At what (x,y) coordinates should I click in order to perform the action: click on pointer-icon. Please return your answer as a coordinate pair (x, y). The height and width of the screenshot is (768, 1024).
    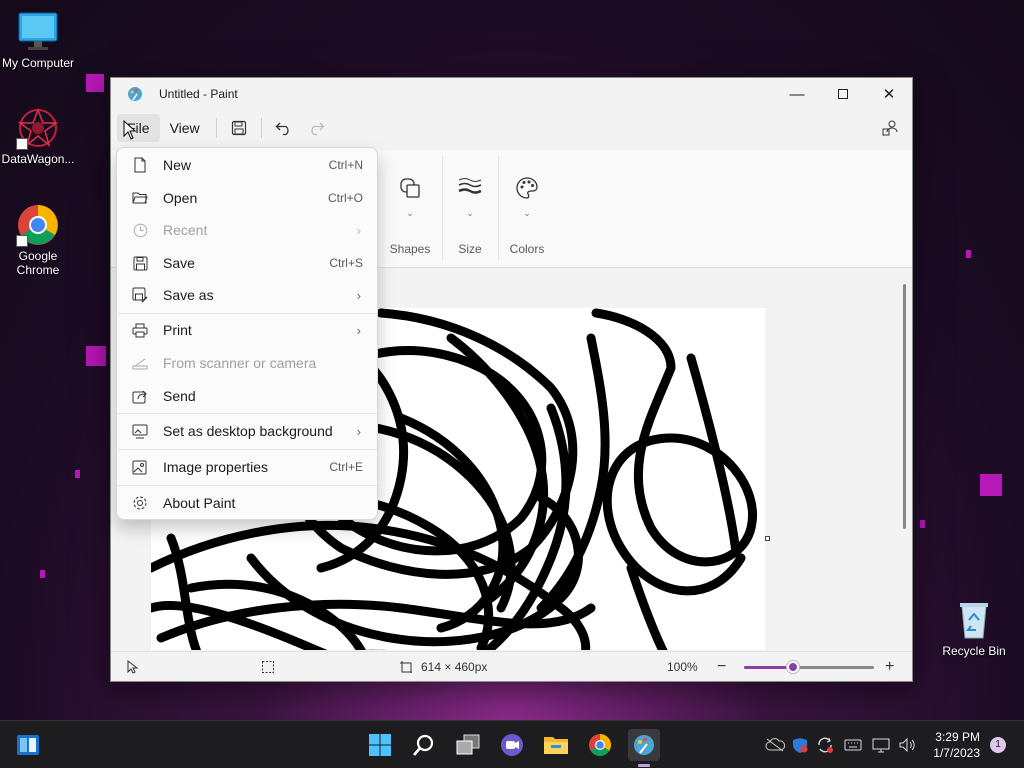
    Looking at the image, I should click on (133, 667).